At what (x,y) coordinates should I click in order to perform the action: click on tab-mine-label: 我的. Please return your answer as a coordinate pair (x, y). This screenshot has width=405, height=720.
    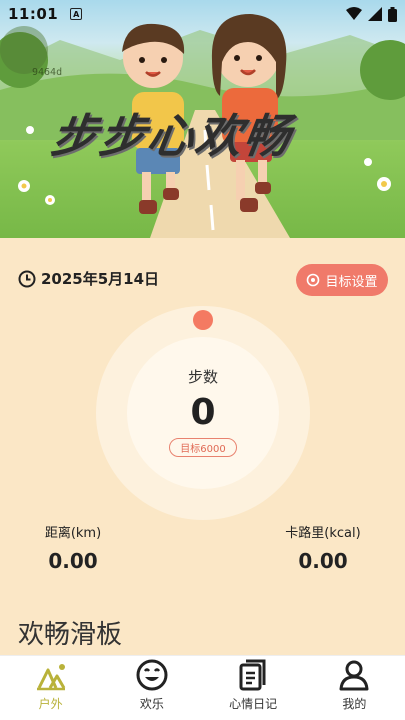
    Looking at the image, I should click on (354, 704).